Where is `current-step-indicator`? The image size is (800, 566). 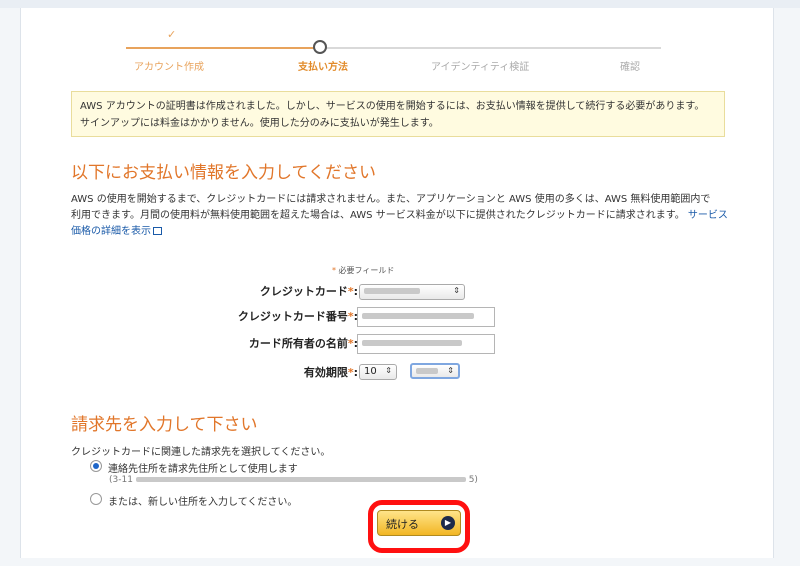
current-step-indicator is located at coordinates (320, 47).